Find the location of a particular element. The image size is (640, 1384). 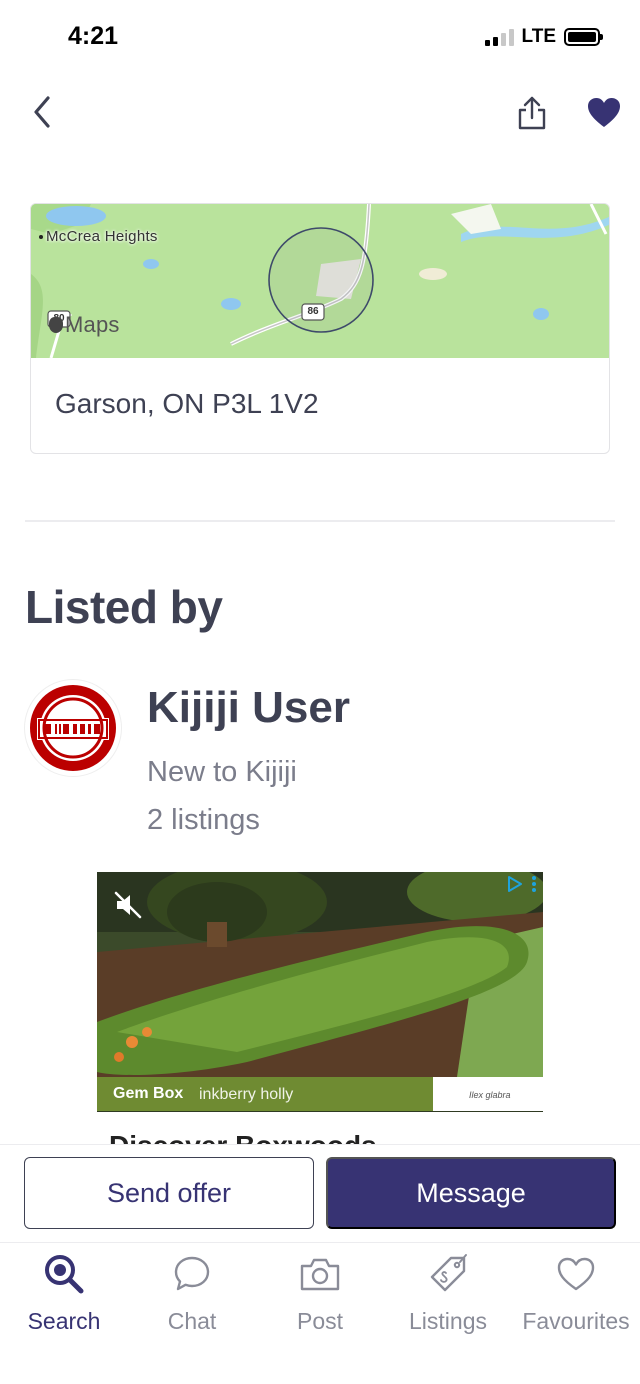

ohio-state-logo is located at coordinates (73, 728).